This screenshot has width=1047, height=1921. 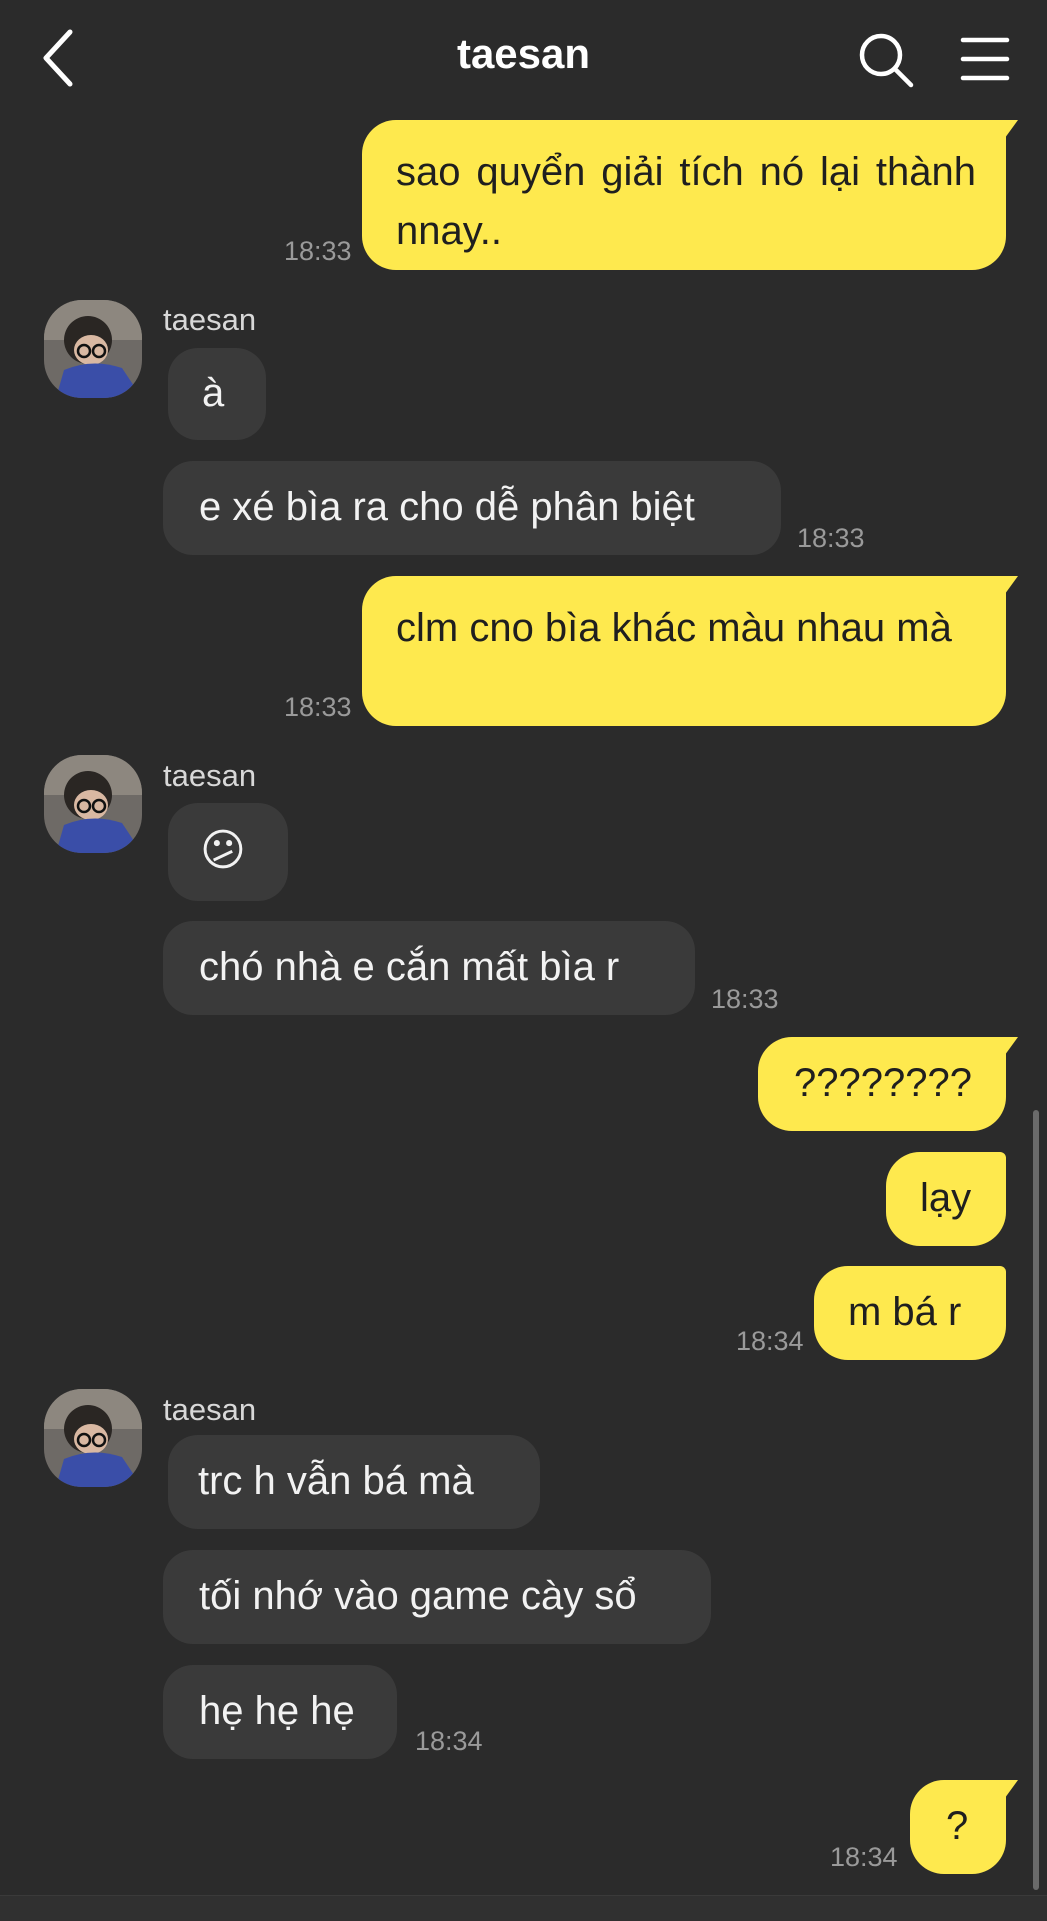 I want to click on message-text: clm cno bìa khác màu nhau mà, so click(x=674, y=628).